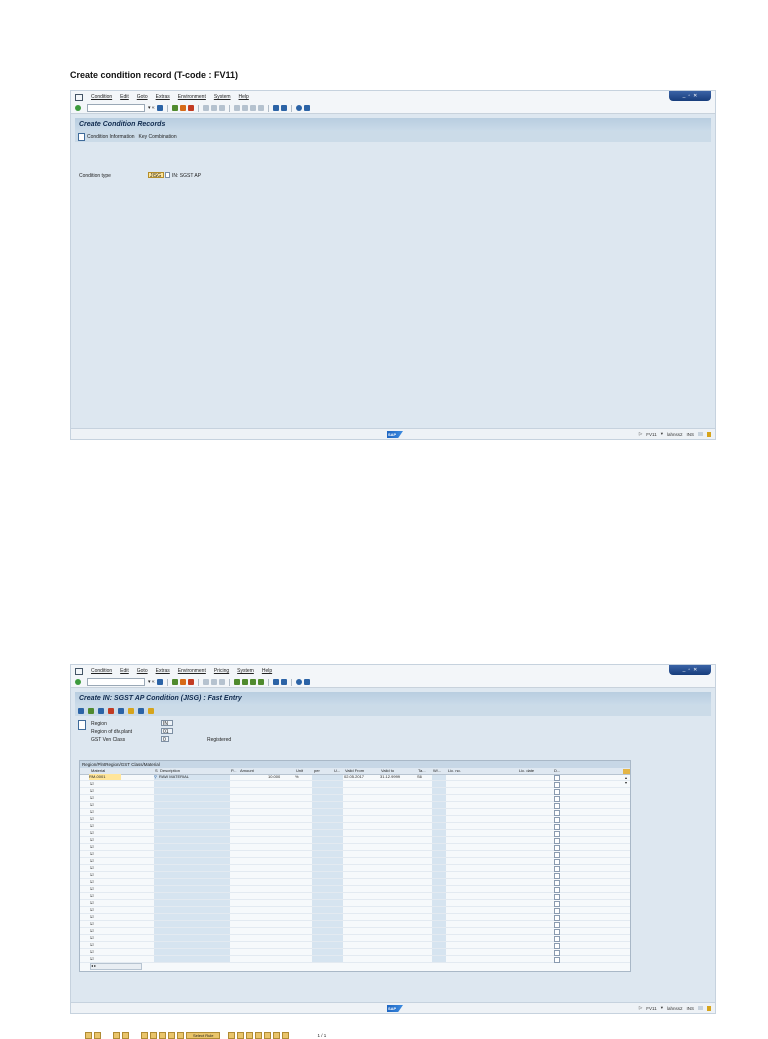 This screenshot has width=768, height=1039. Describe the element at coordinates (236, 682) in the screenshot. I see `first-page-icon` at that location.